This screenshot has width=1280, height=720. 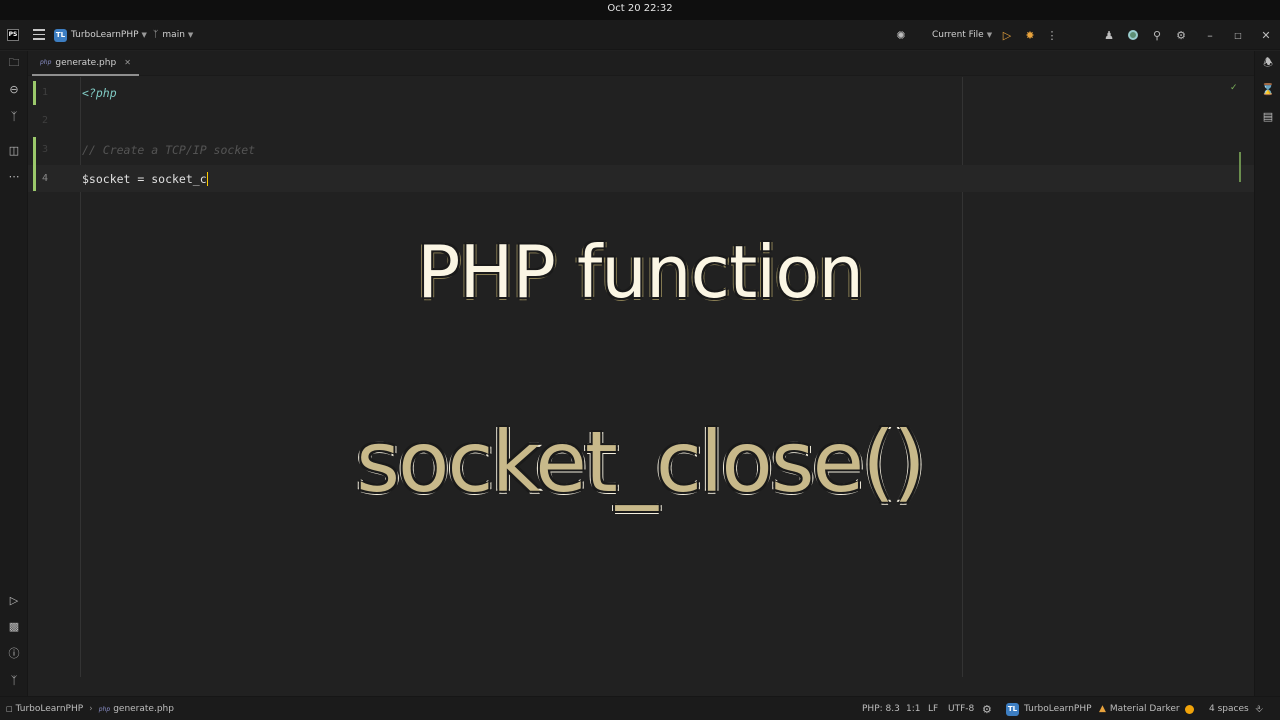 What do you see at coordinates (987, 708) in the screenshot?
I see `code-style-gear-icon: ⚙` at bounding box center [987, 708].